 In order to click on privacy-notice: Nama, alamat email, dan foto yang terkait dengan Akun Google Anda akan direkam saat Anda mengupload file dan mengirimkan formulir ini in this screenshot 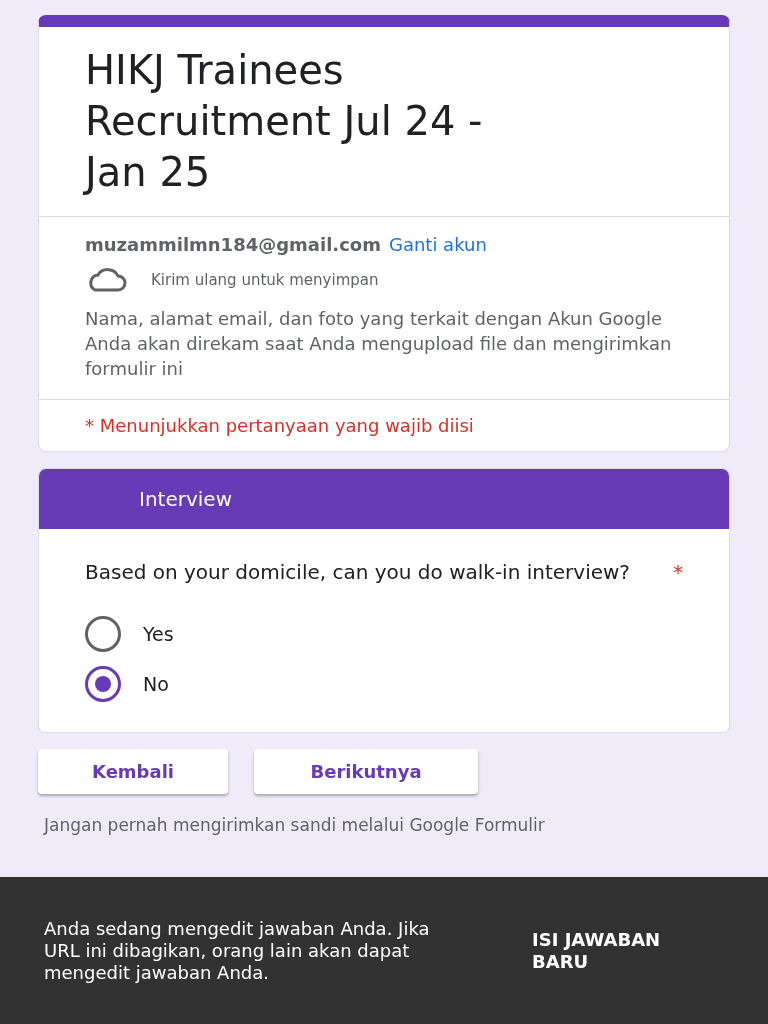, I will do `click(379, 344)`.